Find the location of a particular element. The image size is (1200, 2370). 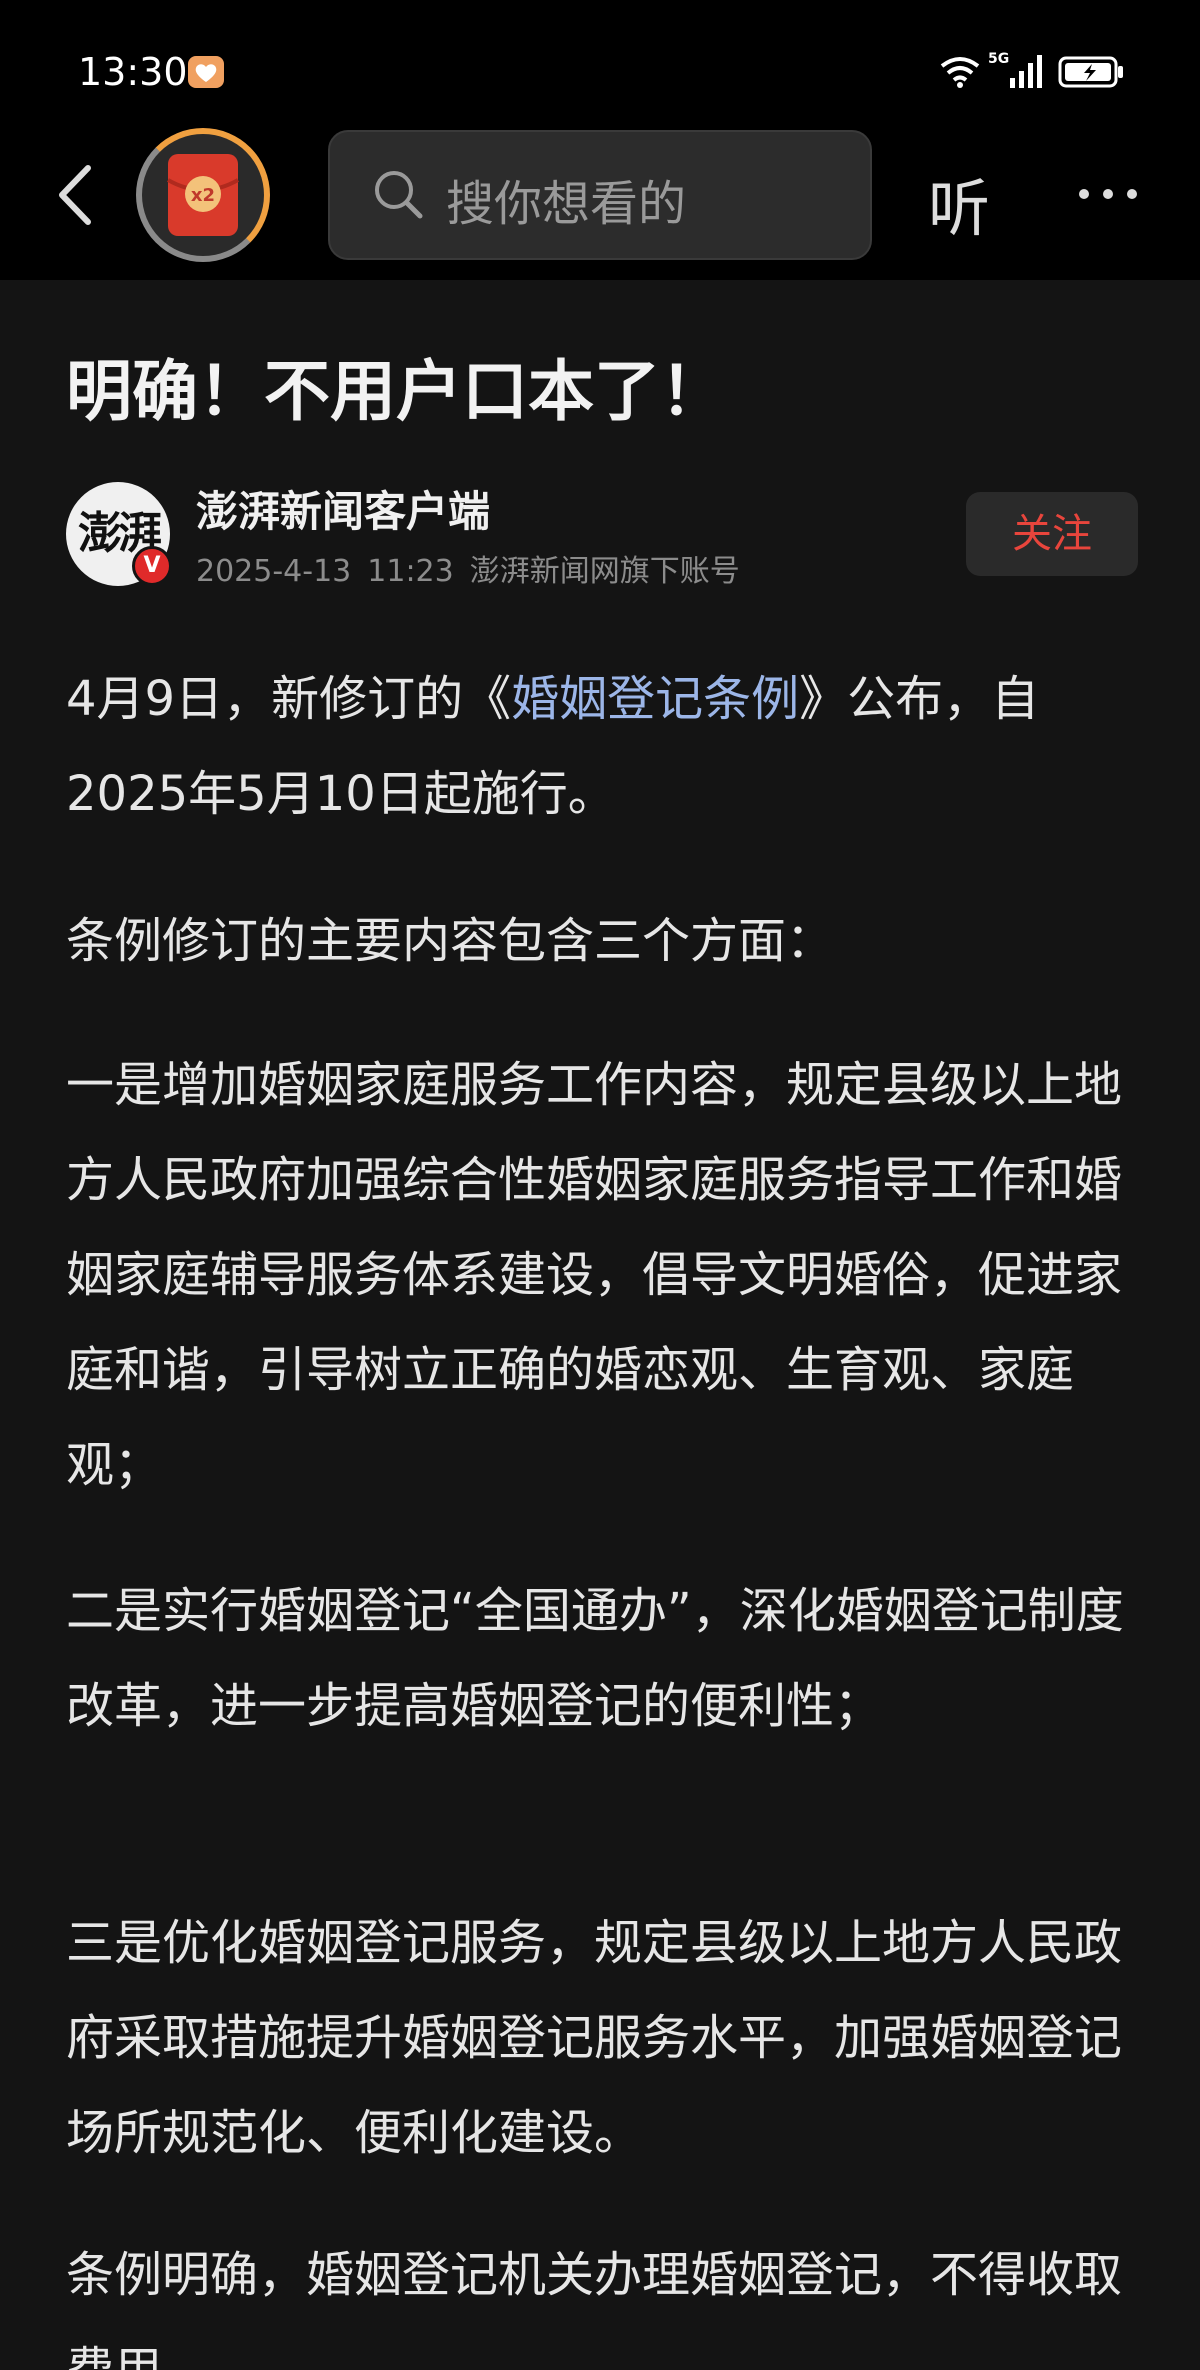

red-packet-label: x2 is located at coordinates (203, 195).